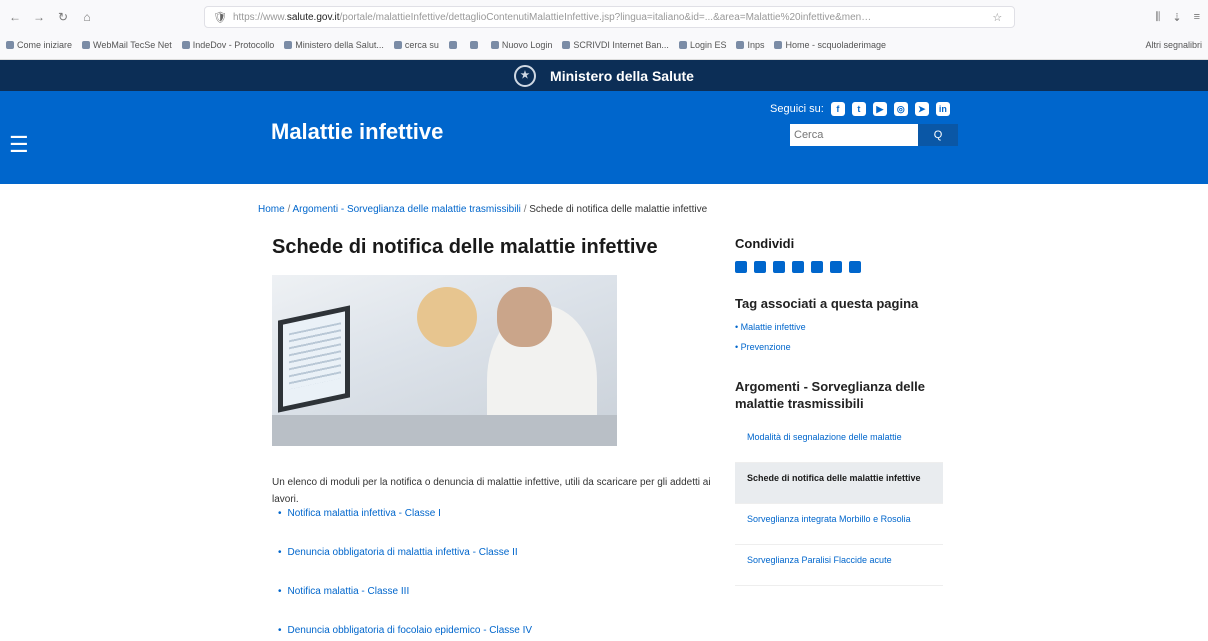  What do you see at coordinates (15, 17) in the screenshot?
I see `back-icon: ←` at bounding box center [15, 17].